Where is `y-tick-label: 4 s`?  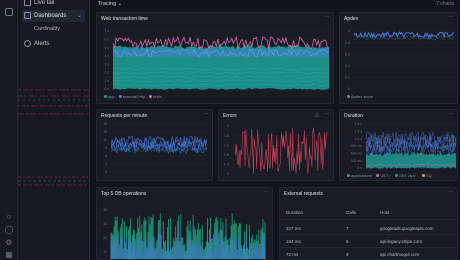 y-tick-label: 4 s is located at coordinates (106, 56).